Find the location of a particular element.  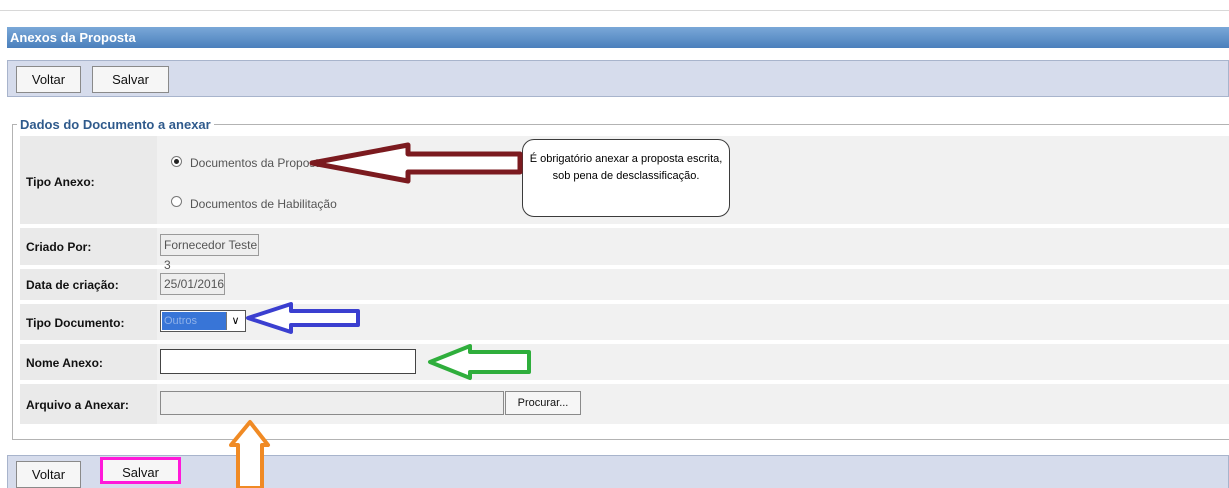

green-arrow-icon is located at coordinates (479, 362).